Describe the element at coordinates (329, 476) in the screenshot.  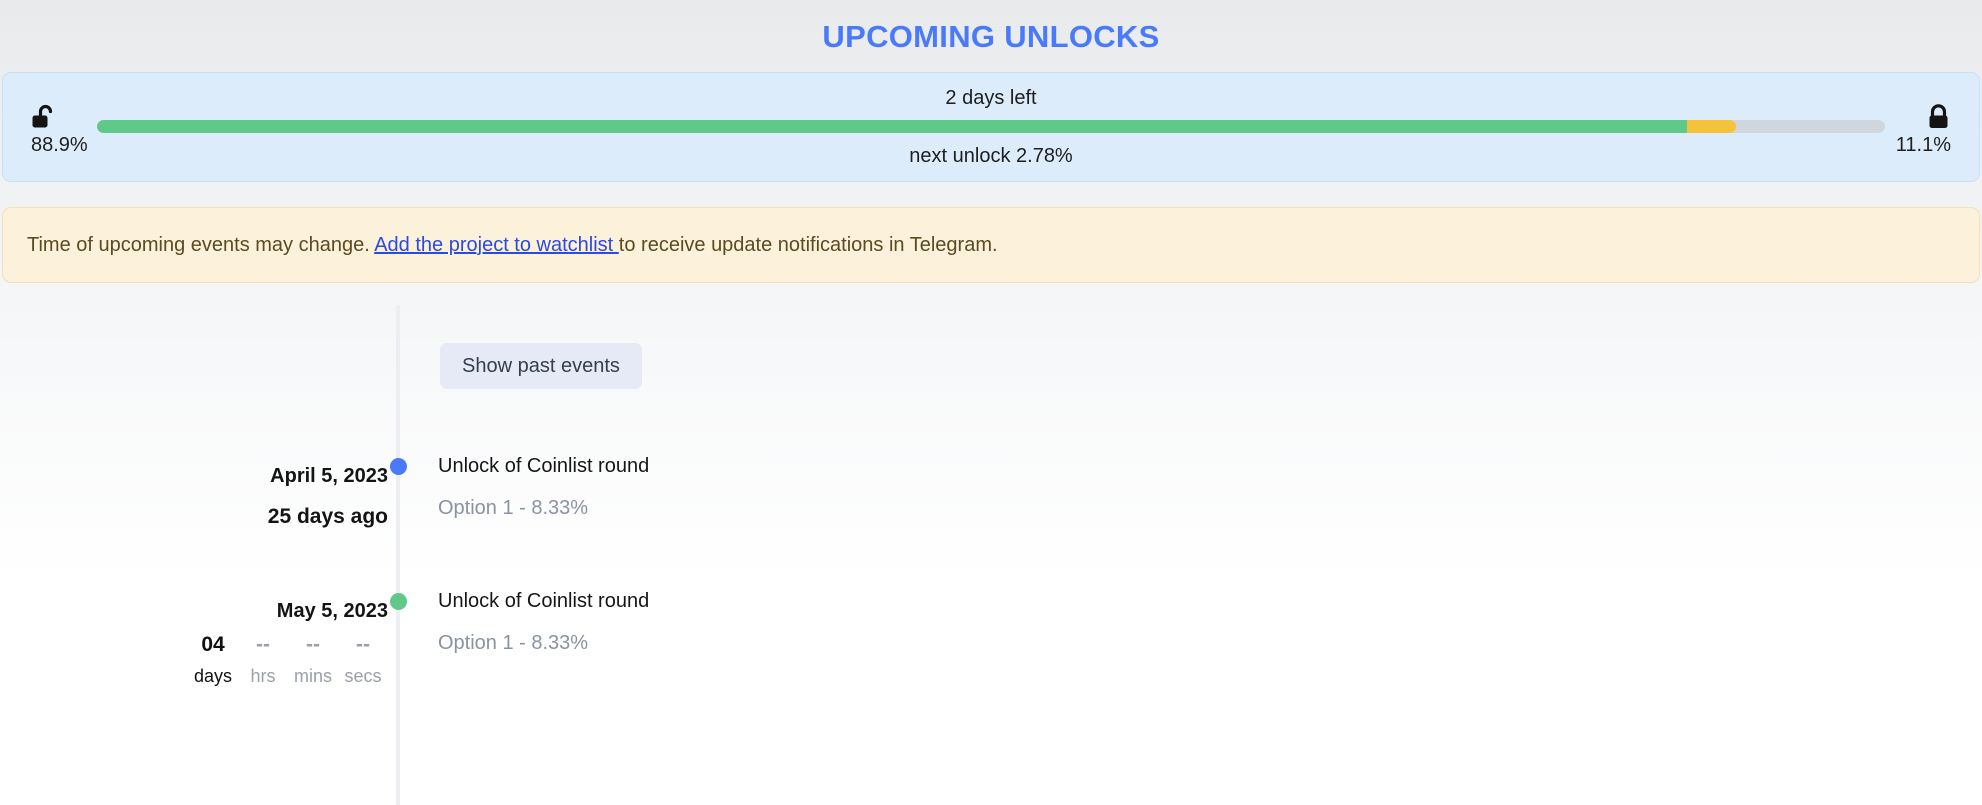
I see `event-date: April 5, 2023` at that location.